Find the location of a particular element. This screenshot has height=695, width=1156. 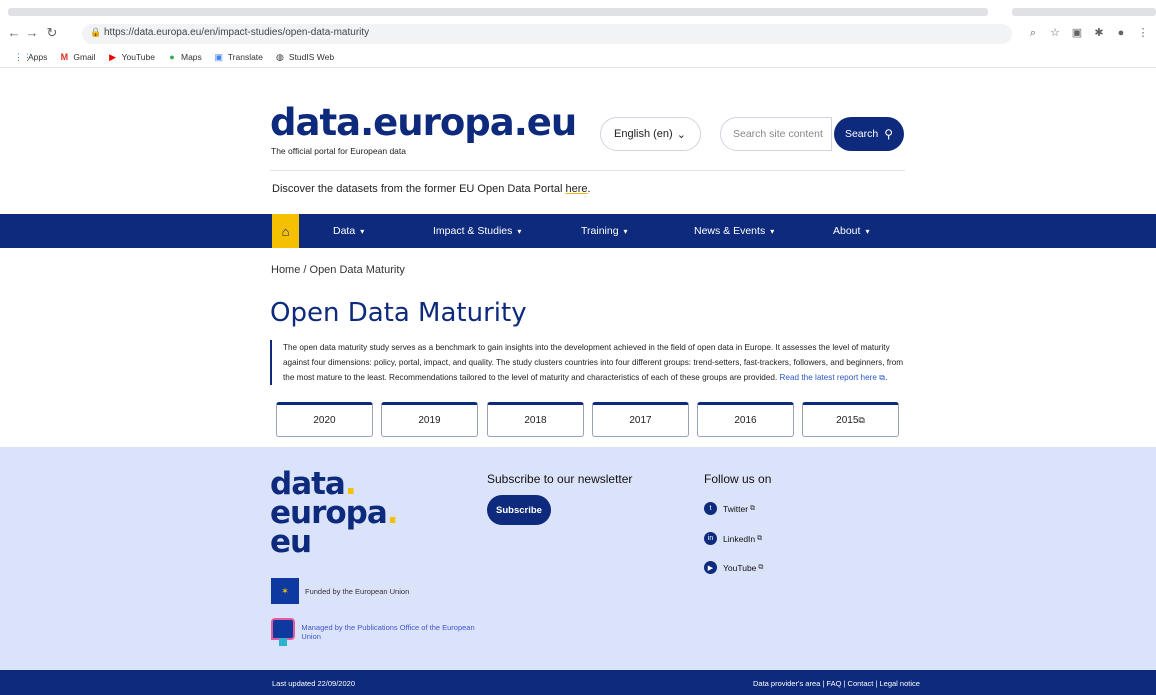

home-icon: ⌂ is located at coordinates (285, 231).